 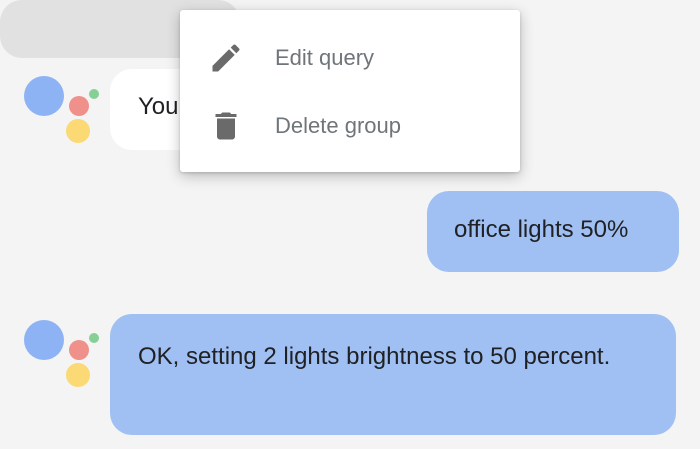 I want to click on edit-query-menu-item: Edit query, so click(x=350, y=58).